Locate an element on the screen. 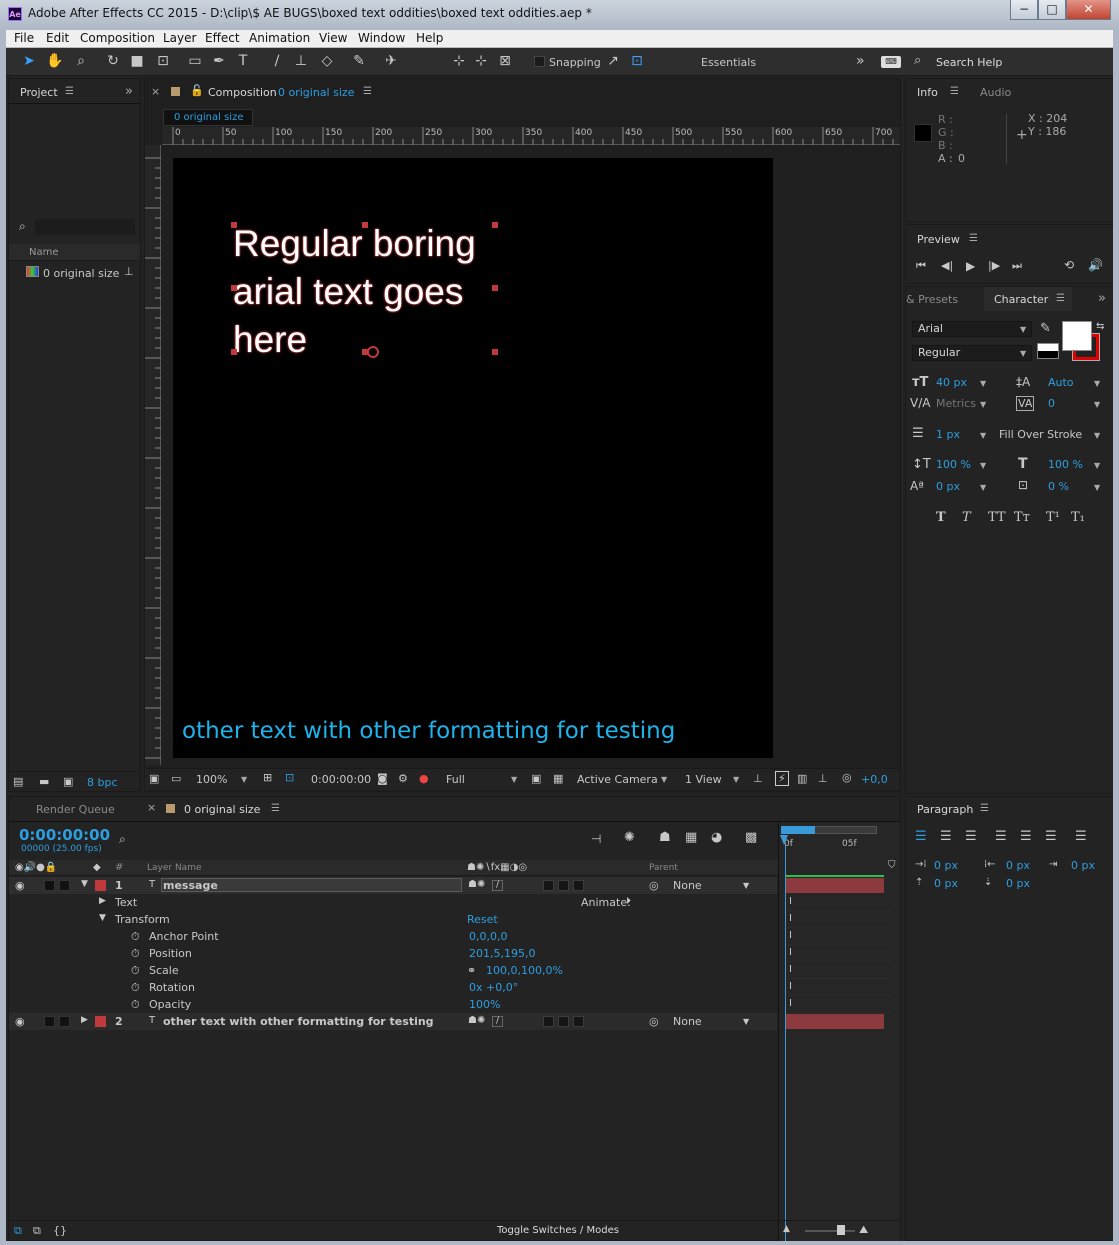 The image size is (1119, 1245). project-item: 0 original size ⊥ is located at coordinates (74, 273).